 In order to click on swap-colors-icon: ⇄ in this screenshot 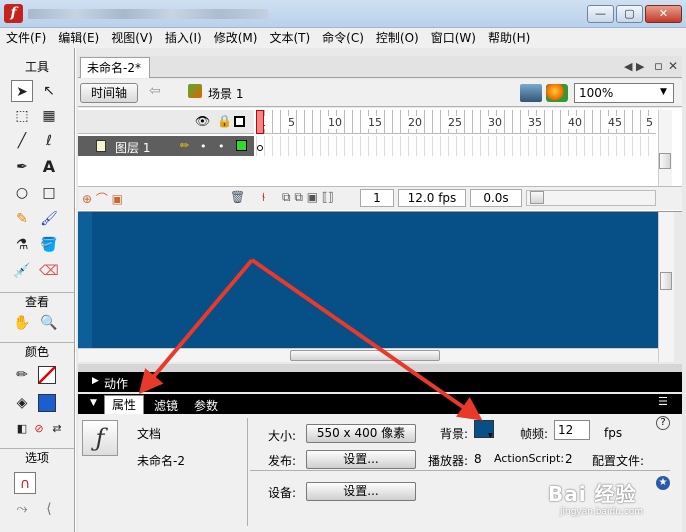, I will do `click(57, 429)`.